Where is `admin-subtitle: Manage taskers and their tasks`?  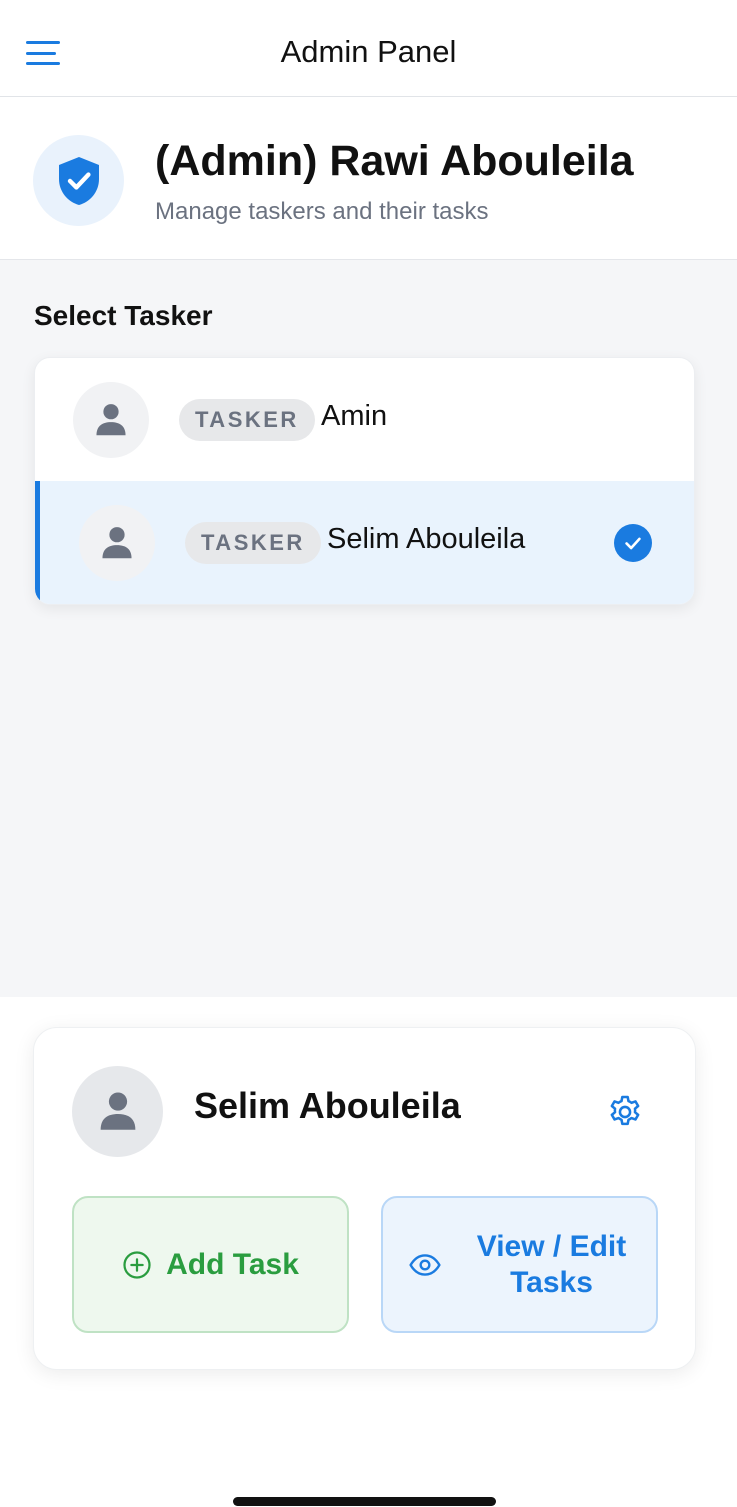 admin-subtitle: Manage taskers and their tasks is located at coordinates (322, 211).